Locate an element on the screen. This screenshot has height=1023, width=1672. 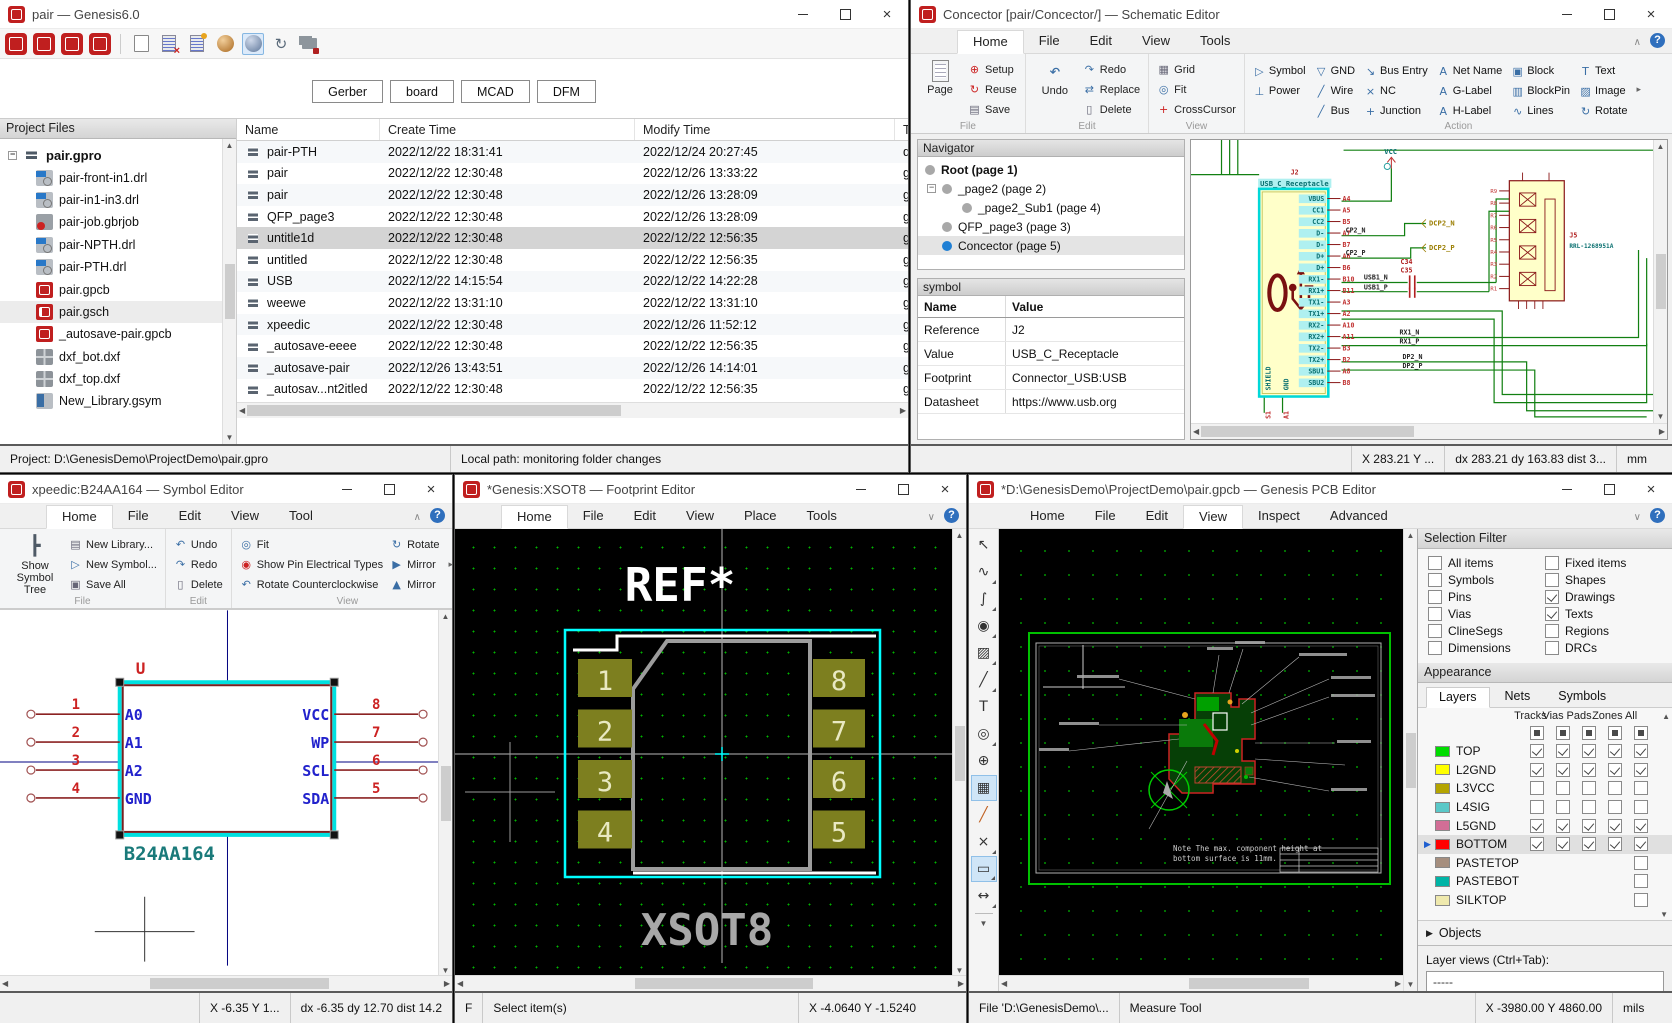
action-item: ▨ Image is located at coordinates (1603, 91).